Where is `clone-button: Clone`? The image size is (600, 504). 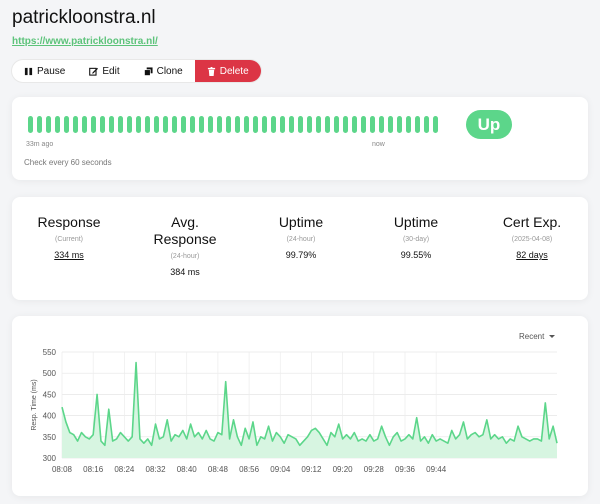
clone-button: Clone is located at coordinates (163, 71).